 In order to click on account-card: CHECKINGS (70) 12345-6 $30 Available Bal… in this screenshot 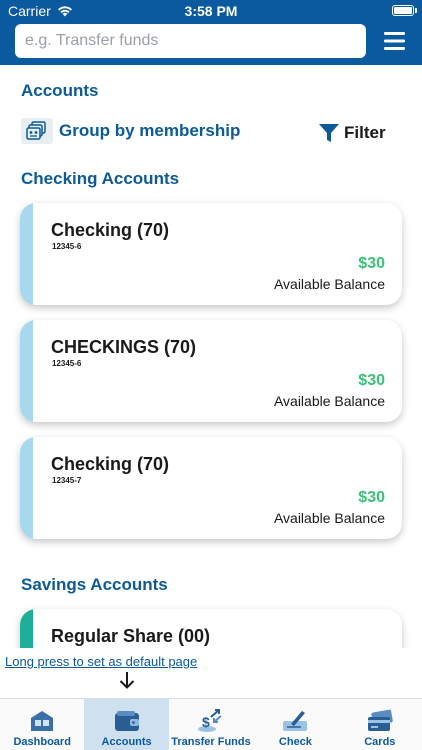, I will do `click(211, 371)`.